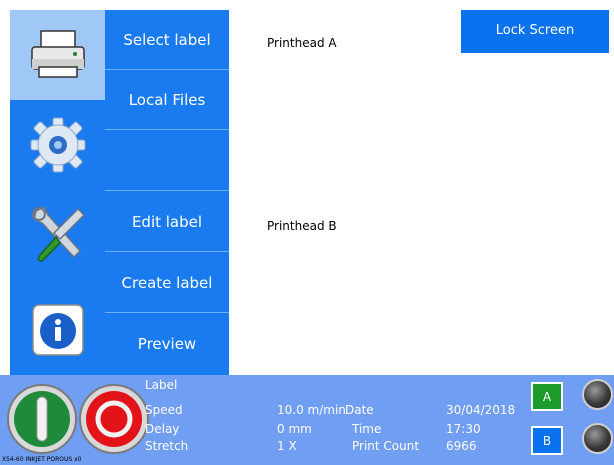 This screenshot has height=465, width=614. Describe the element at coordinates (359, 410) in the screenshot. I see `date-key: Date` at that location.